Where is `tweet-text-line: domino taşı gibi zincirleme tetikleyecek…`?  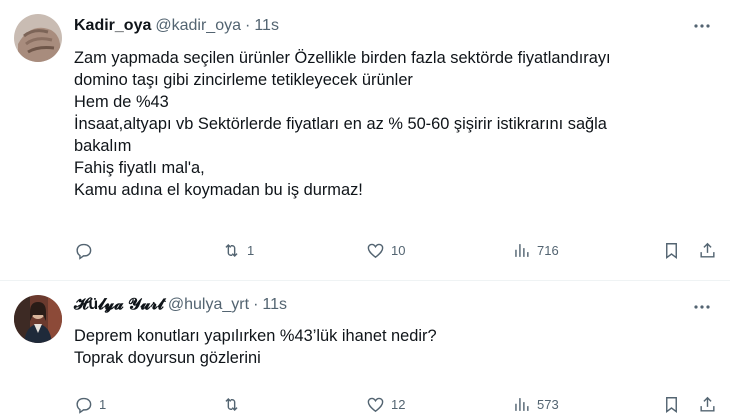
tweet-text-line: domino taşı gibi zincirleme tetikleyecek… is located at coordinates (243, 80).